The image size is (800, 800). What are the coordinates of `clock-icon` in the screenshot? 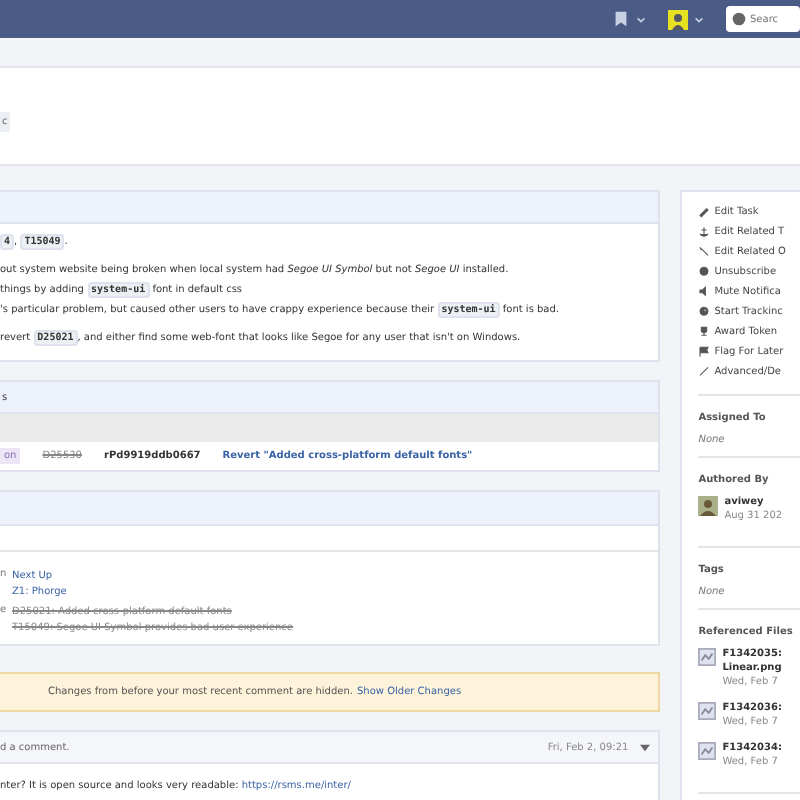 It's located at (704, 312).